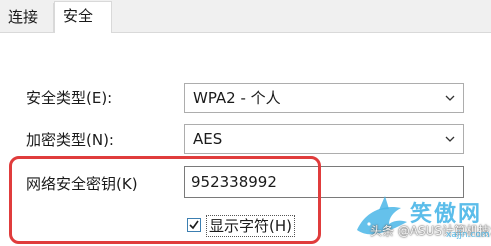 The height and width of the screenshot is (246, 491). What do you see at coordinates (324, 139) in the screenshot?
I see `encryption-type-dropdown: AES` at bounding box center [324, 139].